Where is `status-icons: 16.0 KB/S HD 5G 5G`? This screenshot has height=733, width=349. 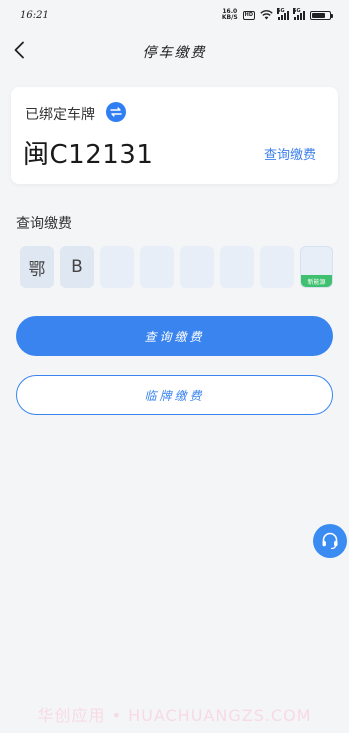 status-icons: 16.0 KB/S HD 5G 5G is located at coordinates (277, 14).